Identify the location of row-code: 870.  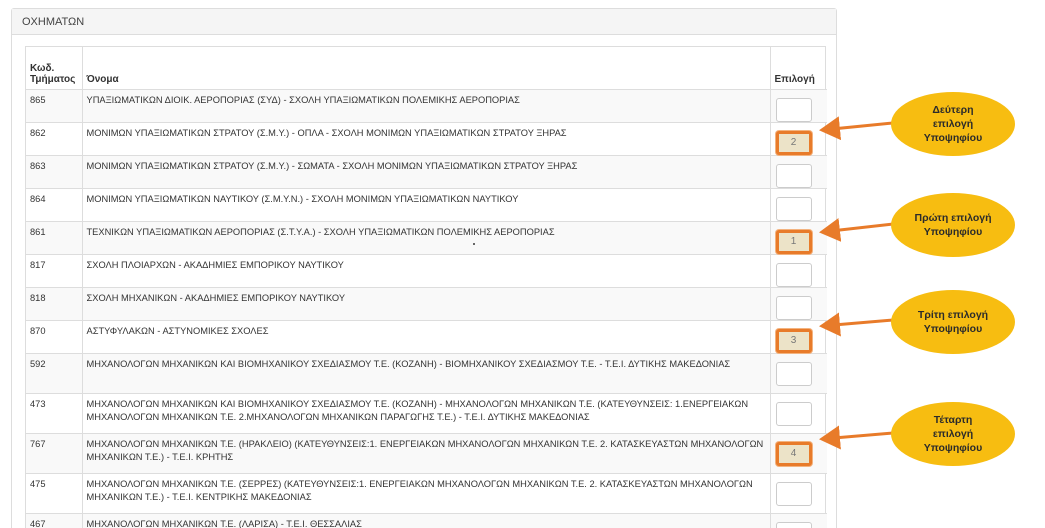
(54, 337).